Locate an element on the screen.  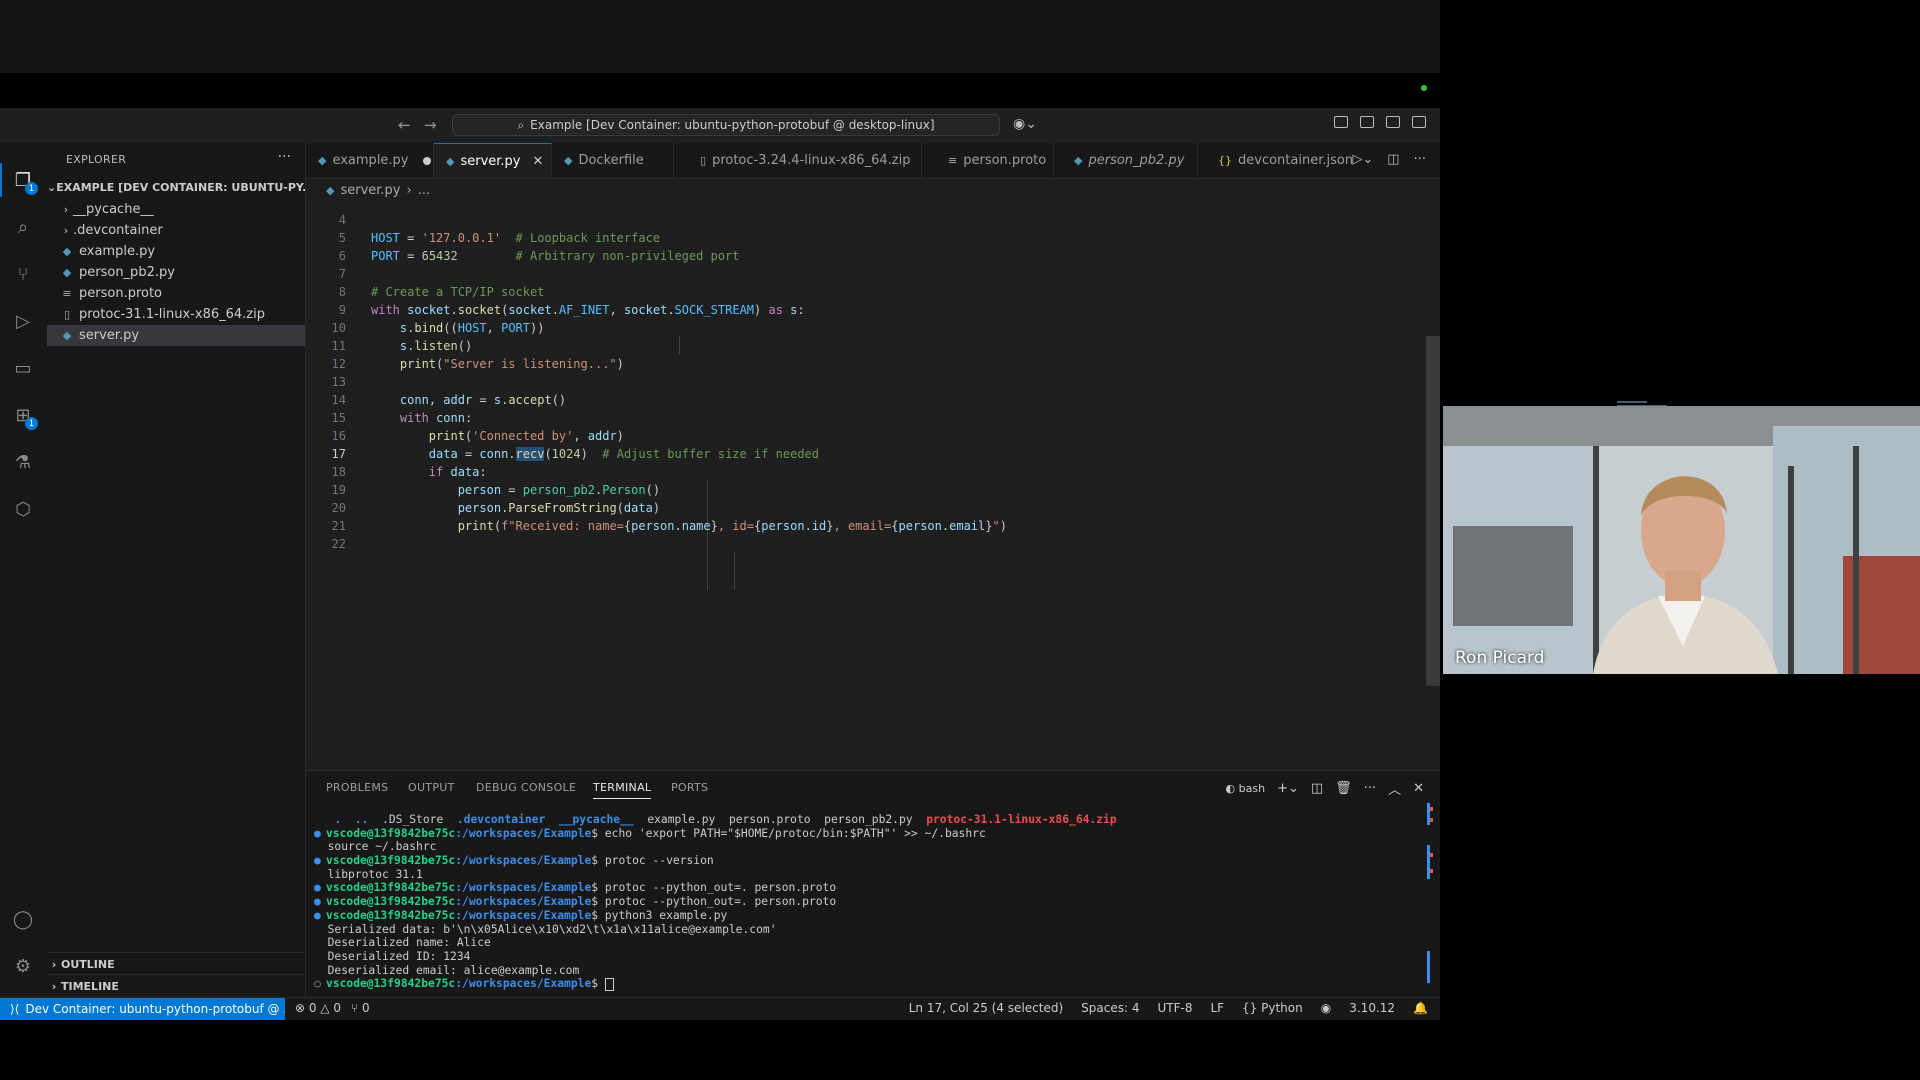
tree-item-server-py: ◆ server.py is located at coordinates (176, 335).